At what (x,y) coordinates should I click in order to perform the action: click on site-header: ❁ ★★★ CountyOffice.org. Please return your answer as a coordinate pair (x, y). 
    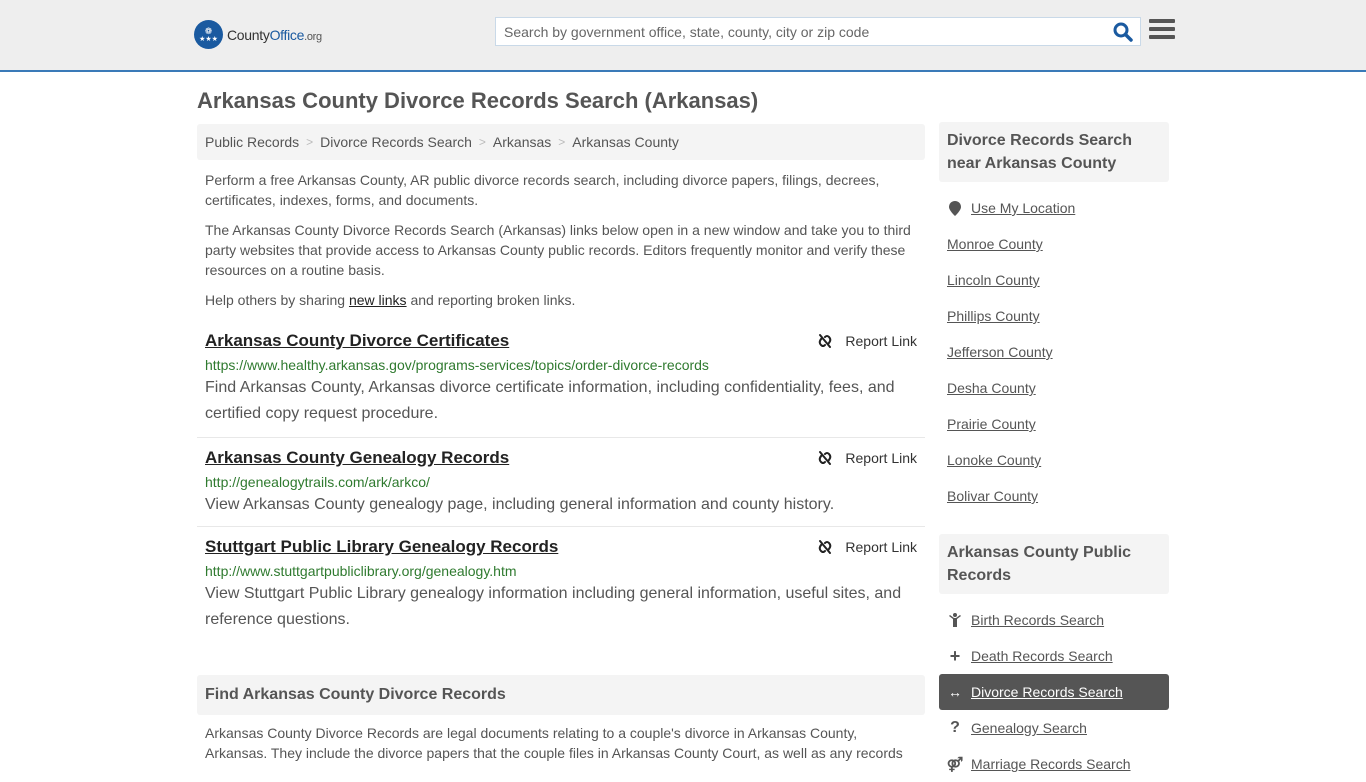
    Looking at the image, I should click on (683, 36).